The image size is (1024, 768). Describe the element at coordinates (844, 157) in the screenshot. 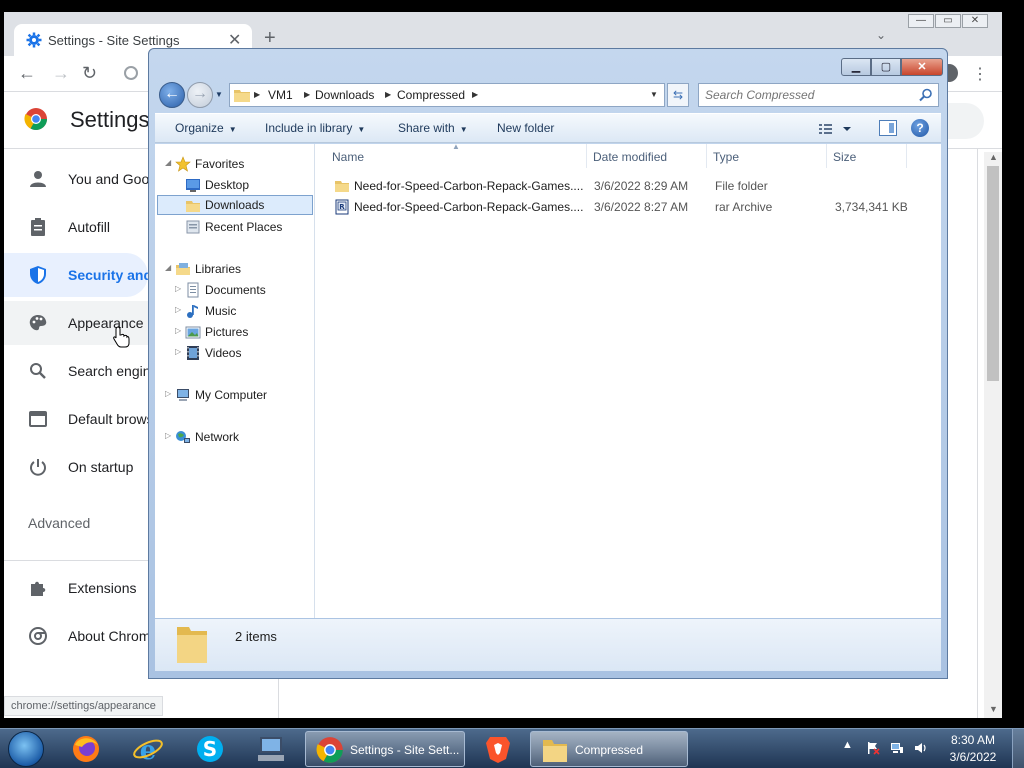

I see `column-header-size: Size` at that location.